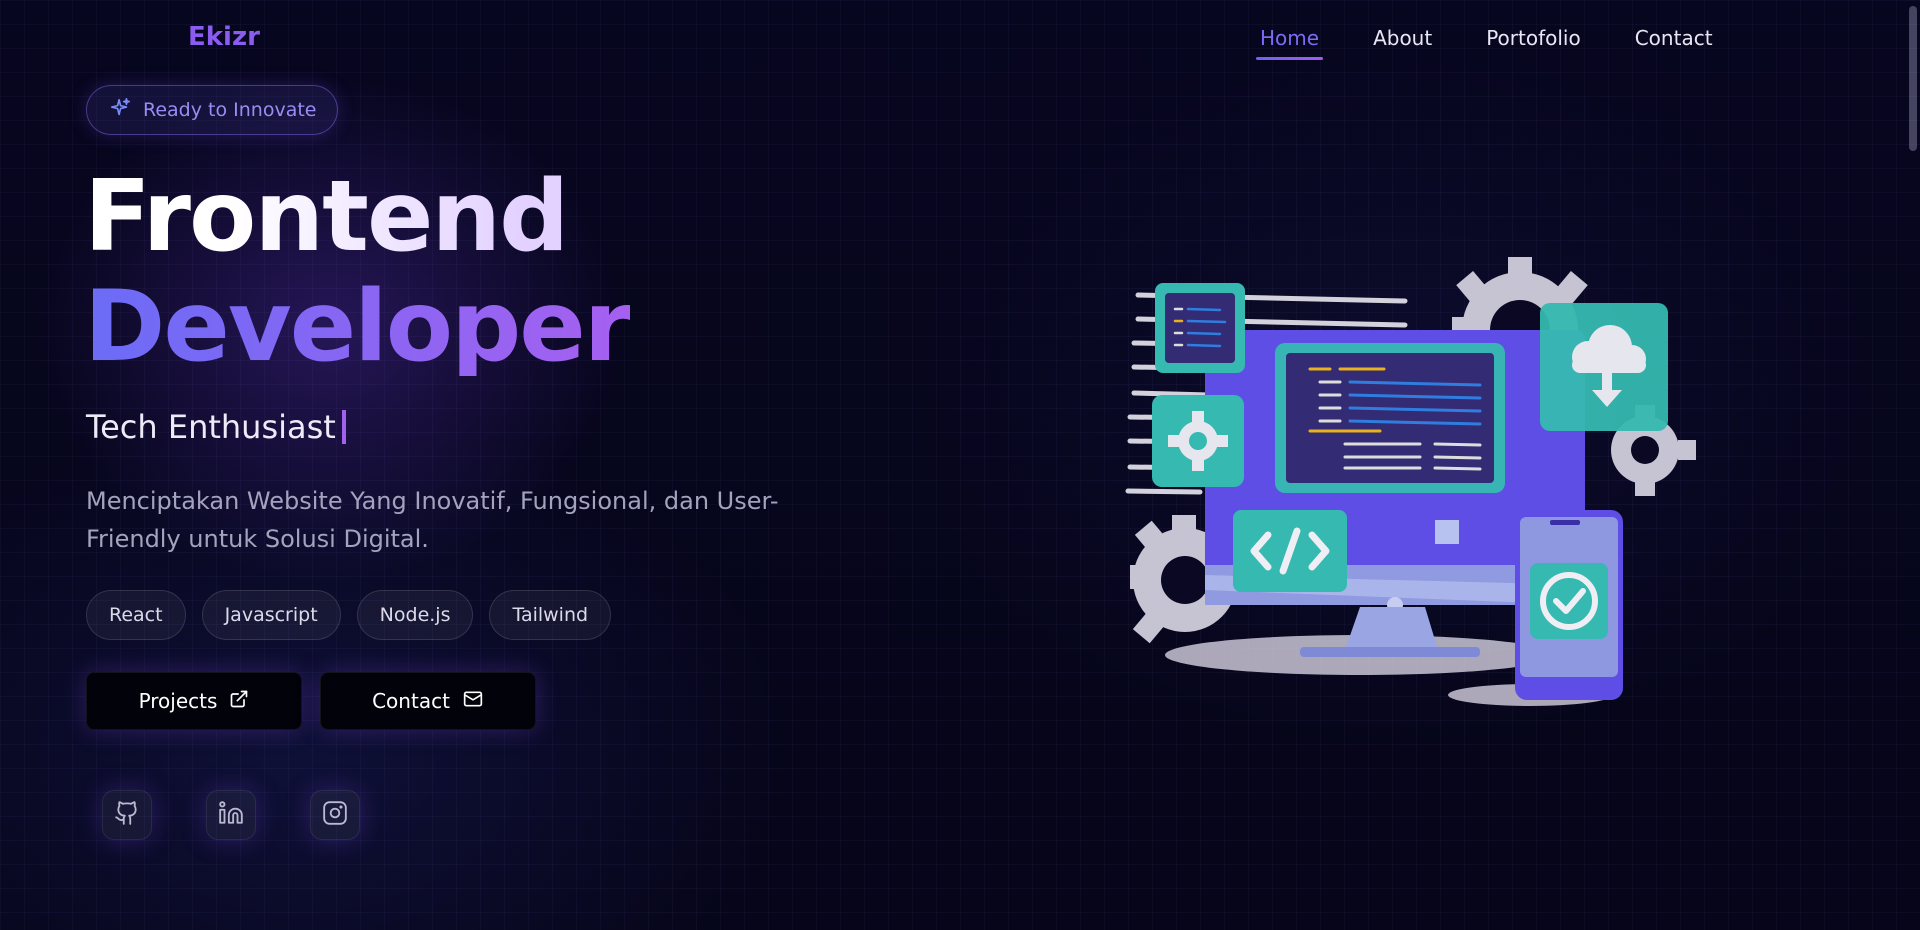 The image size is (1920, 930). Describe the element at coordinates (1913, 78) in the screenshot. I see `scrollbar-thumb` at that location.